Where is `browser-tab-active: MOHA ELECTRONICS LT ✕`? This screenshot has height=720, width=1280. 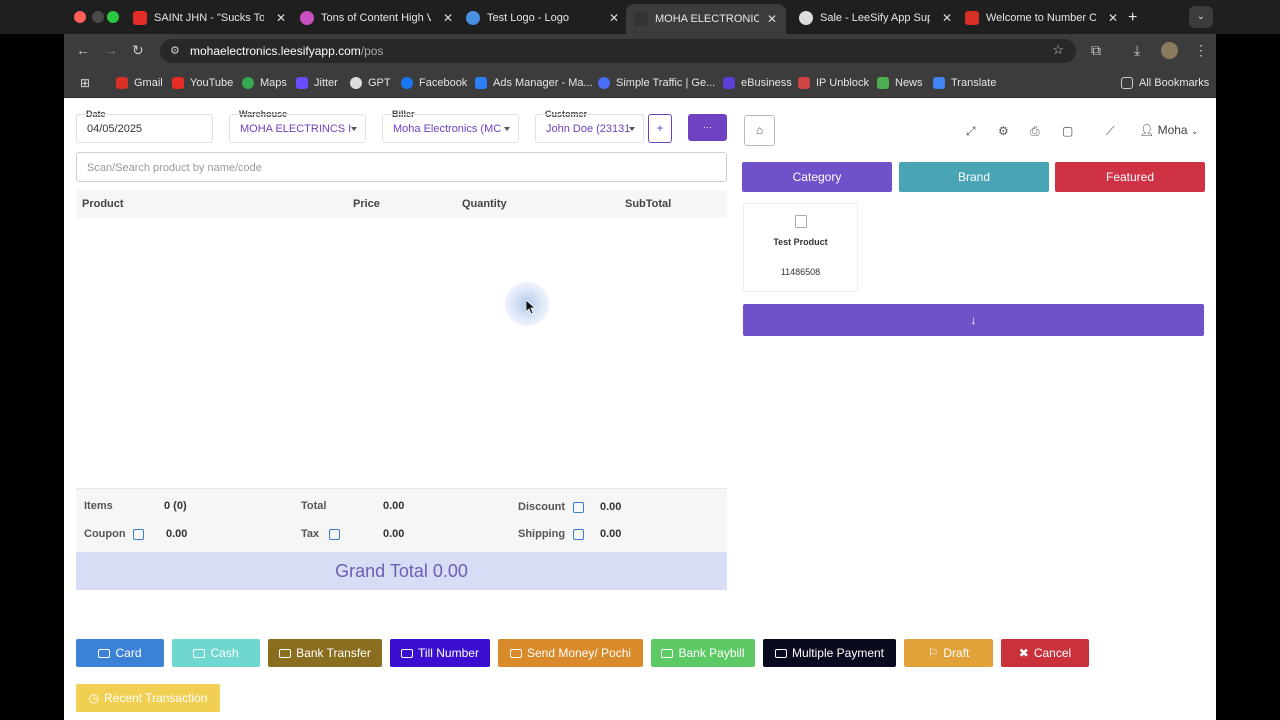
browser-tab-active: MOHA ELECTRONICS LT ✕ is located at coordinates (706, 19).